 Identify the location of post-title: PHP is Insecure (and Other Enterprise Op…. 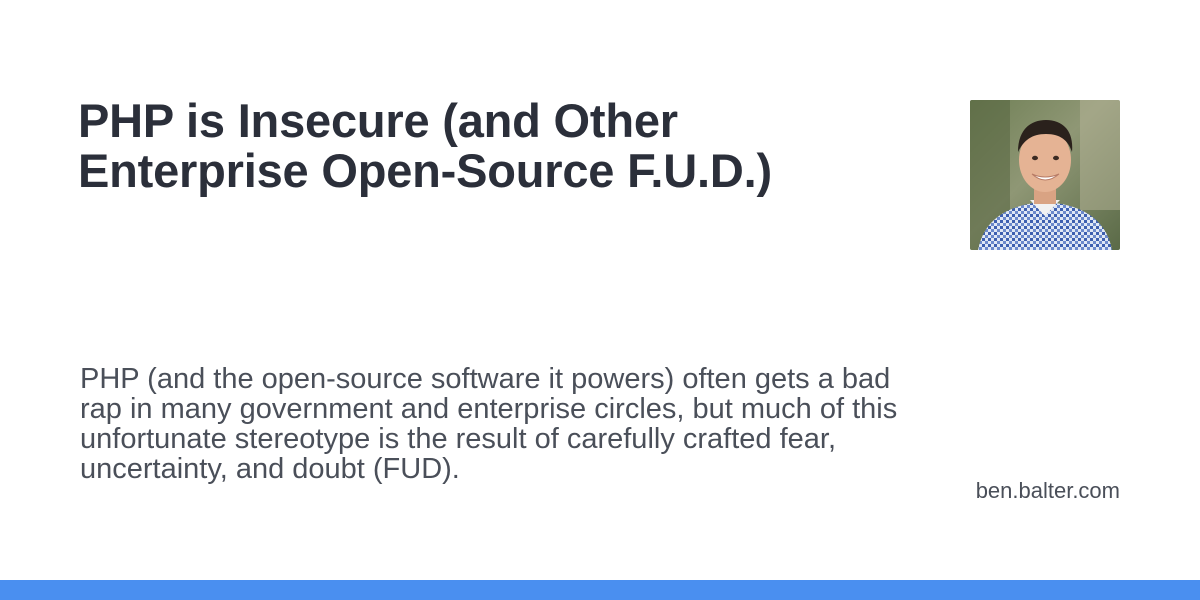
(425, 145).